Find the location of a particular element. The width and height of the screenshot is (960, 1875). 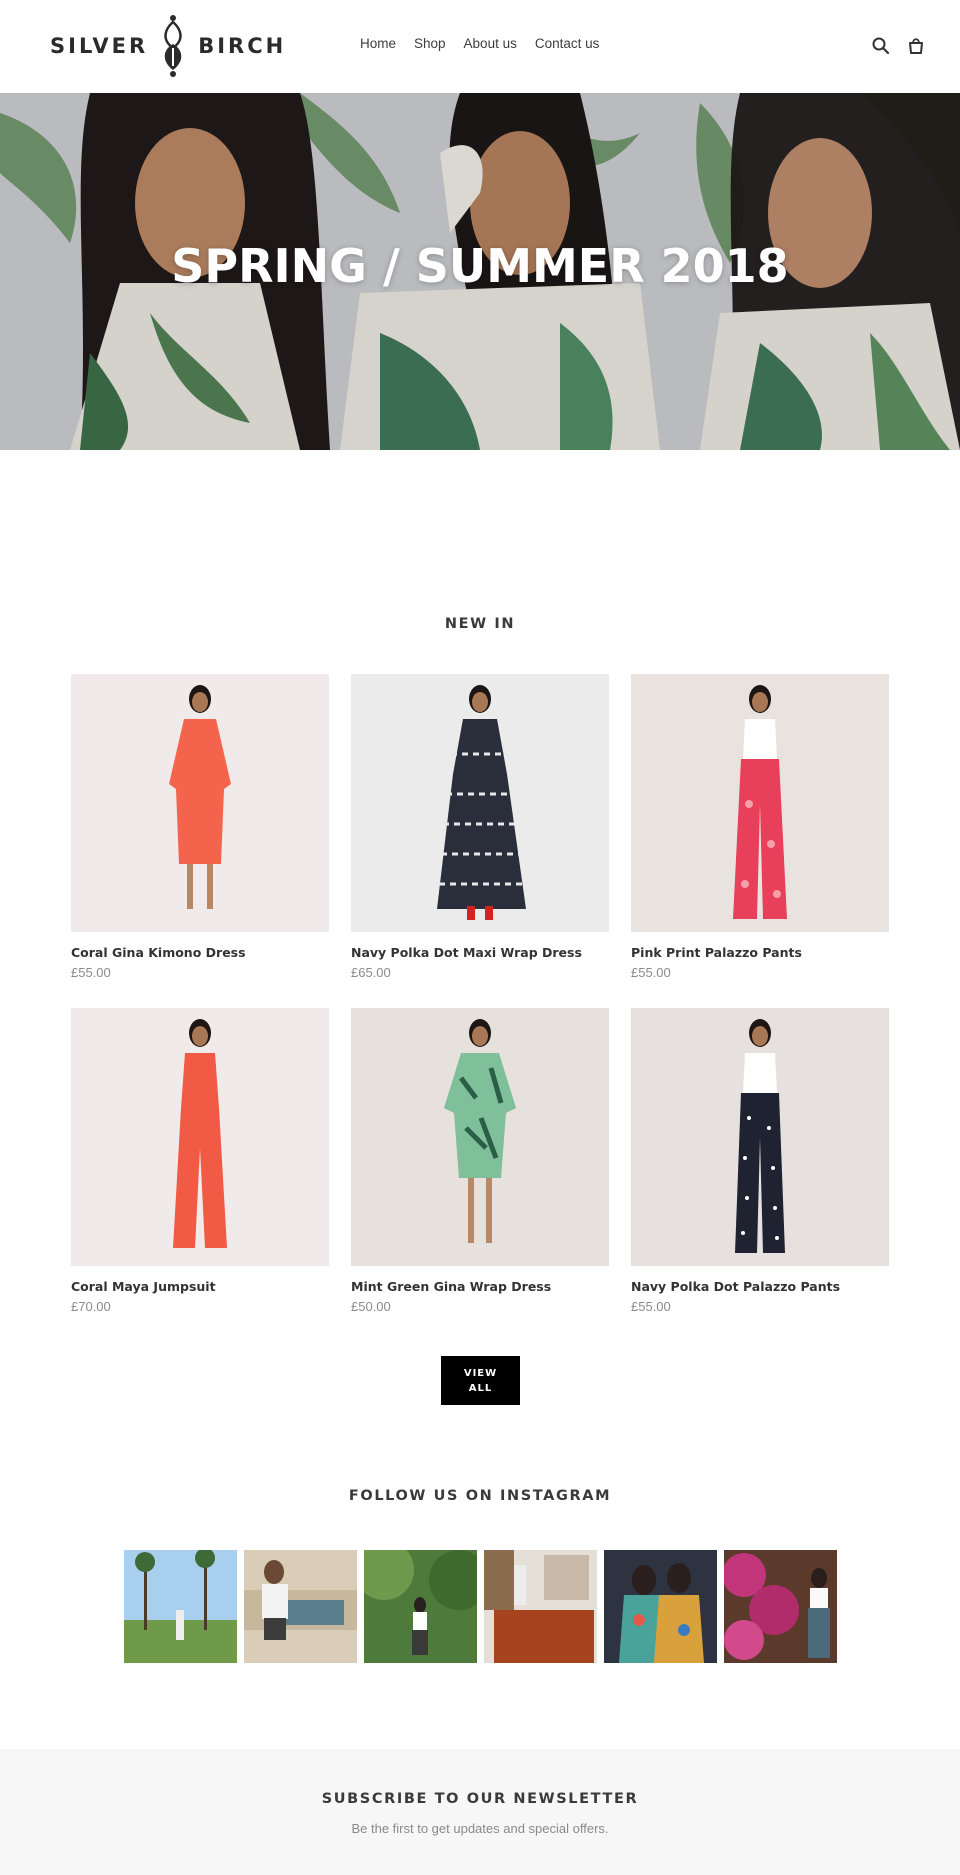

brand-name-left: SILVER is located at coordinates (99, 46).